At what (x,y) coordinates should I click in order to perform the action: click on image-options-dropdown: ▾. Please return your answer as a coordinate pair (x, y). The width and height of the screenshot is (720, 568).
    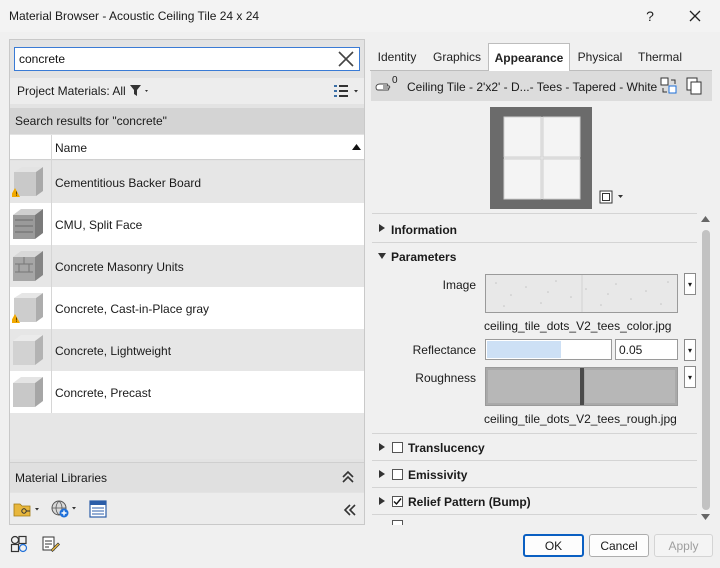
    Looking at the image, I should click on (690, 284).